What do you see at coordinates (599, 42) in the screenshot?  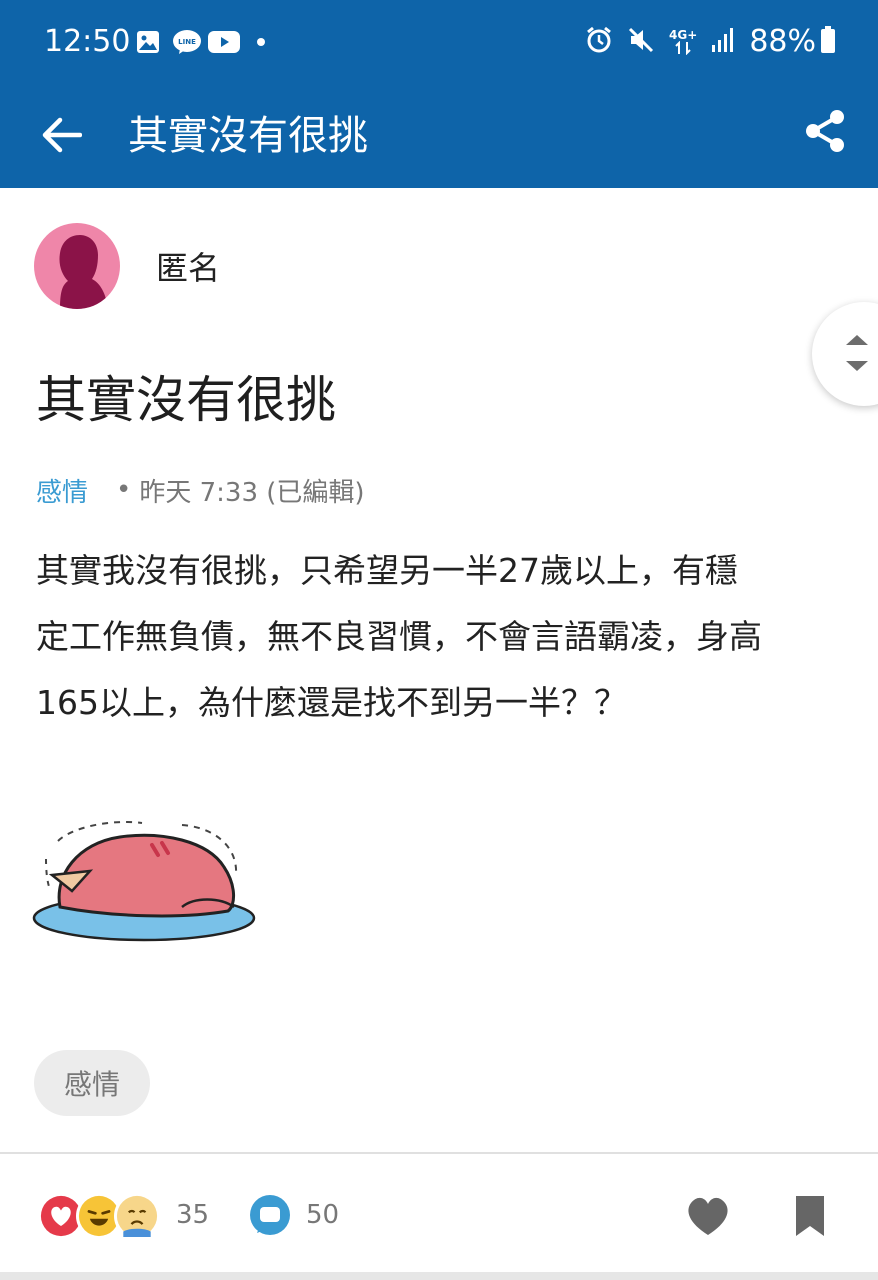 I see `alarm-icon` at bounding box center [599, 42].